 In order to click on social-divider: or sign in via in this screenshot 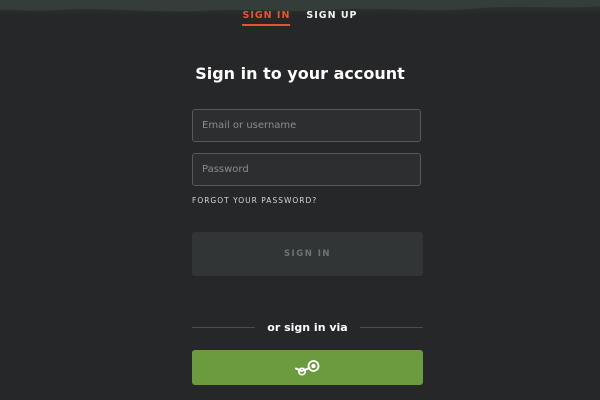, I will do `click(307, 327)`.